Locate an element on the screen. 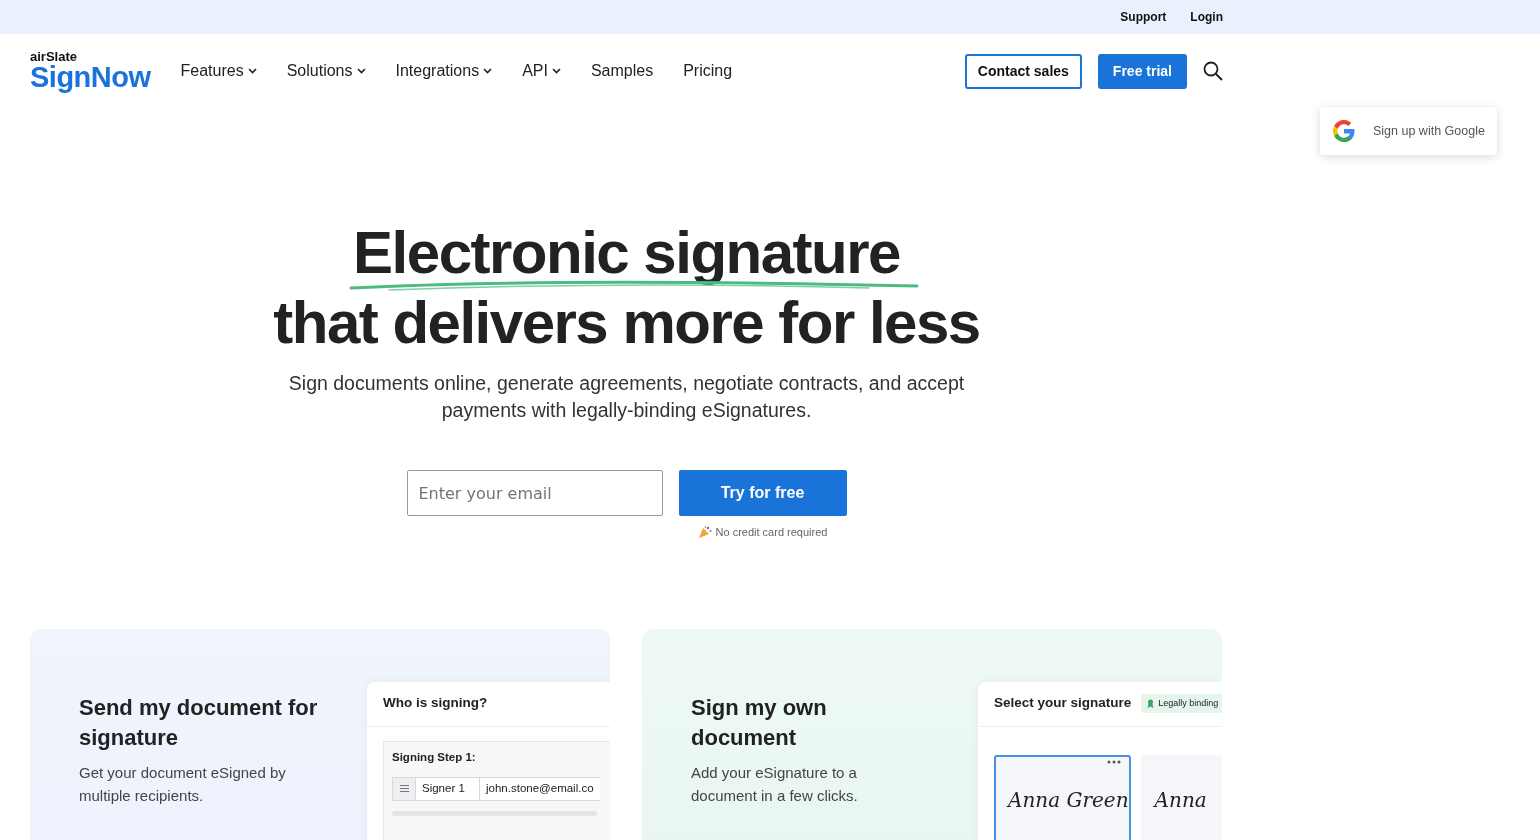 This screenshot has height=840, width=1540. nav-link: Samples is located at coordinates (622, 71).